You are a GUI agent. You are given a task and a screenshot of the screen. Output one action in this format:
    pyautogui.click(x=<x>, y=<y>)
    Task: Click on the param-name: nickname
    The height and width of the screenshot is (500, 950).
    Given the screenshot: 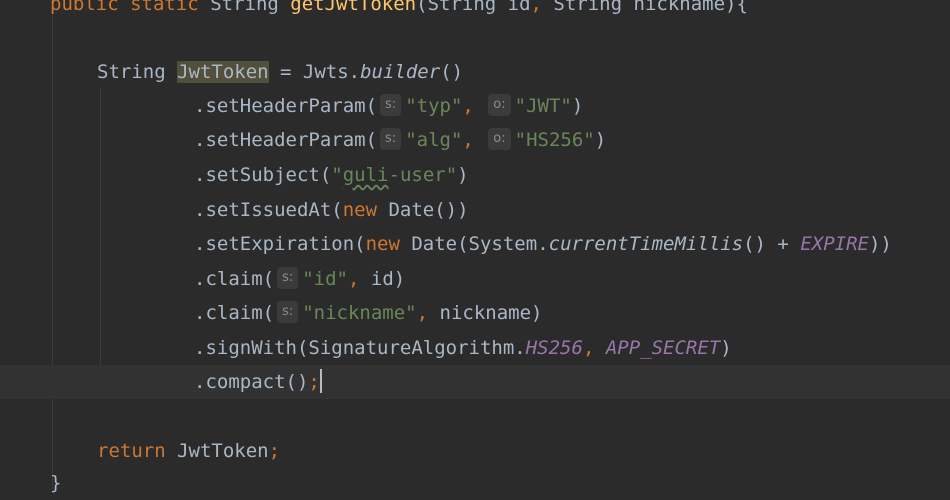 What is the action you would take?
    pyautogui.click(x=679, y=7)
    